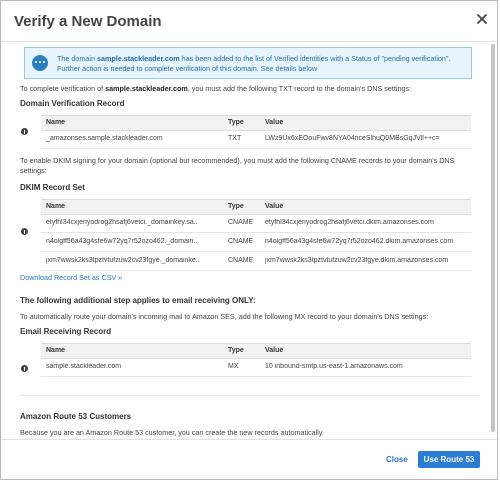 This screenshot has width=500, height=482. I want to click on record-type: MX, so click(233, 366).